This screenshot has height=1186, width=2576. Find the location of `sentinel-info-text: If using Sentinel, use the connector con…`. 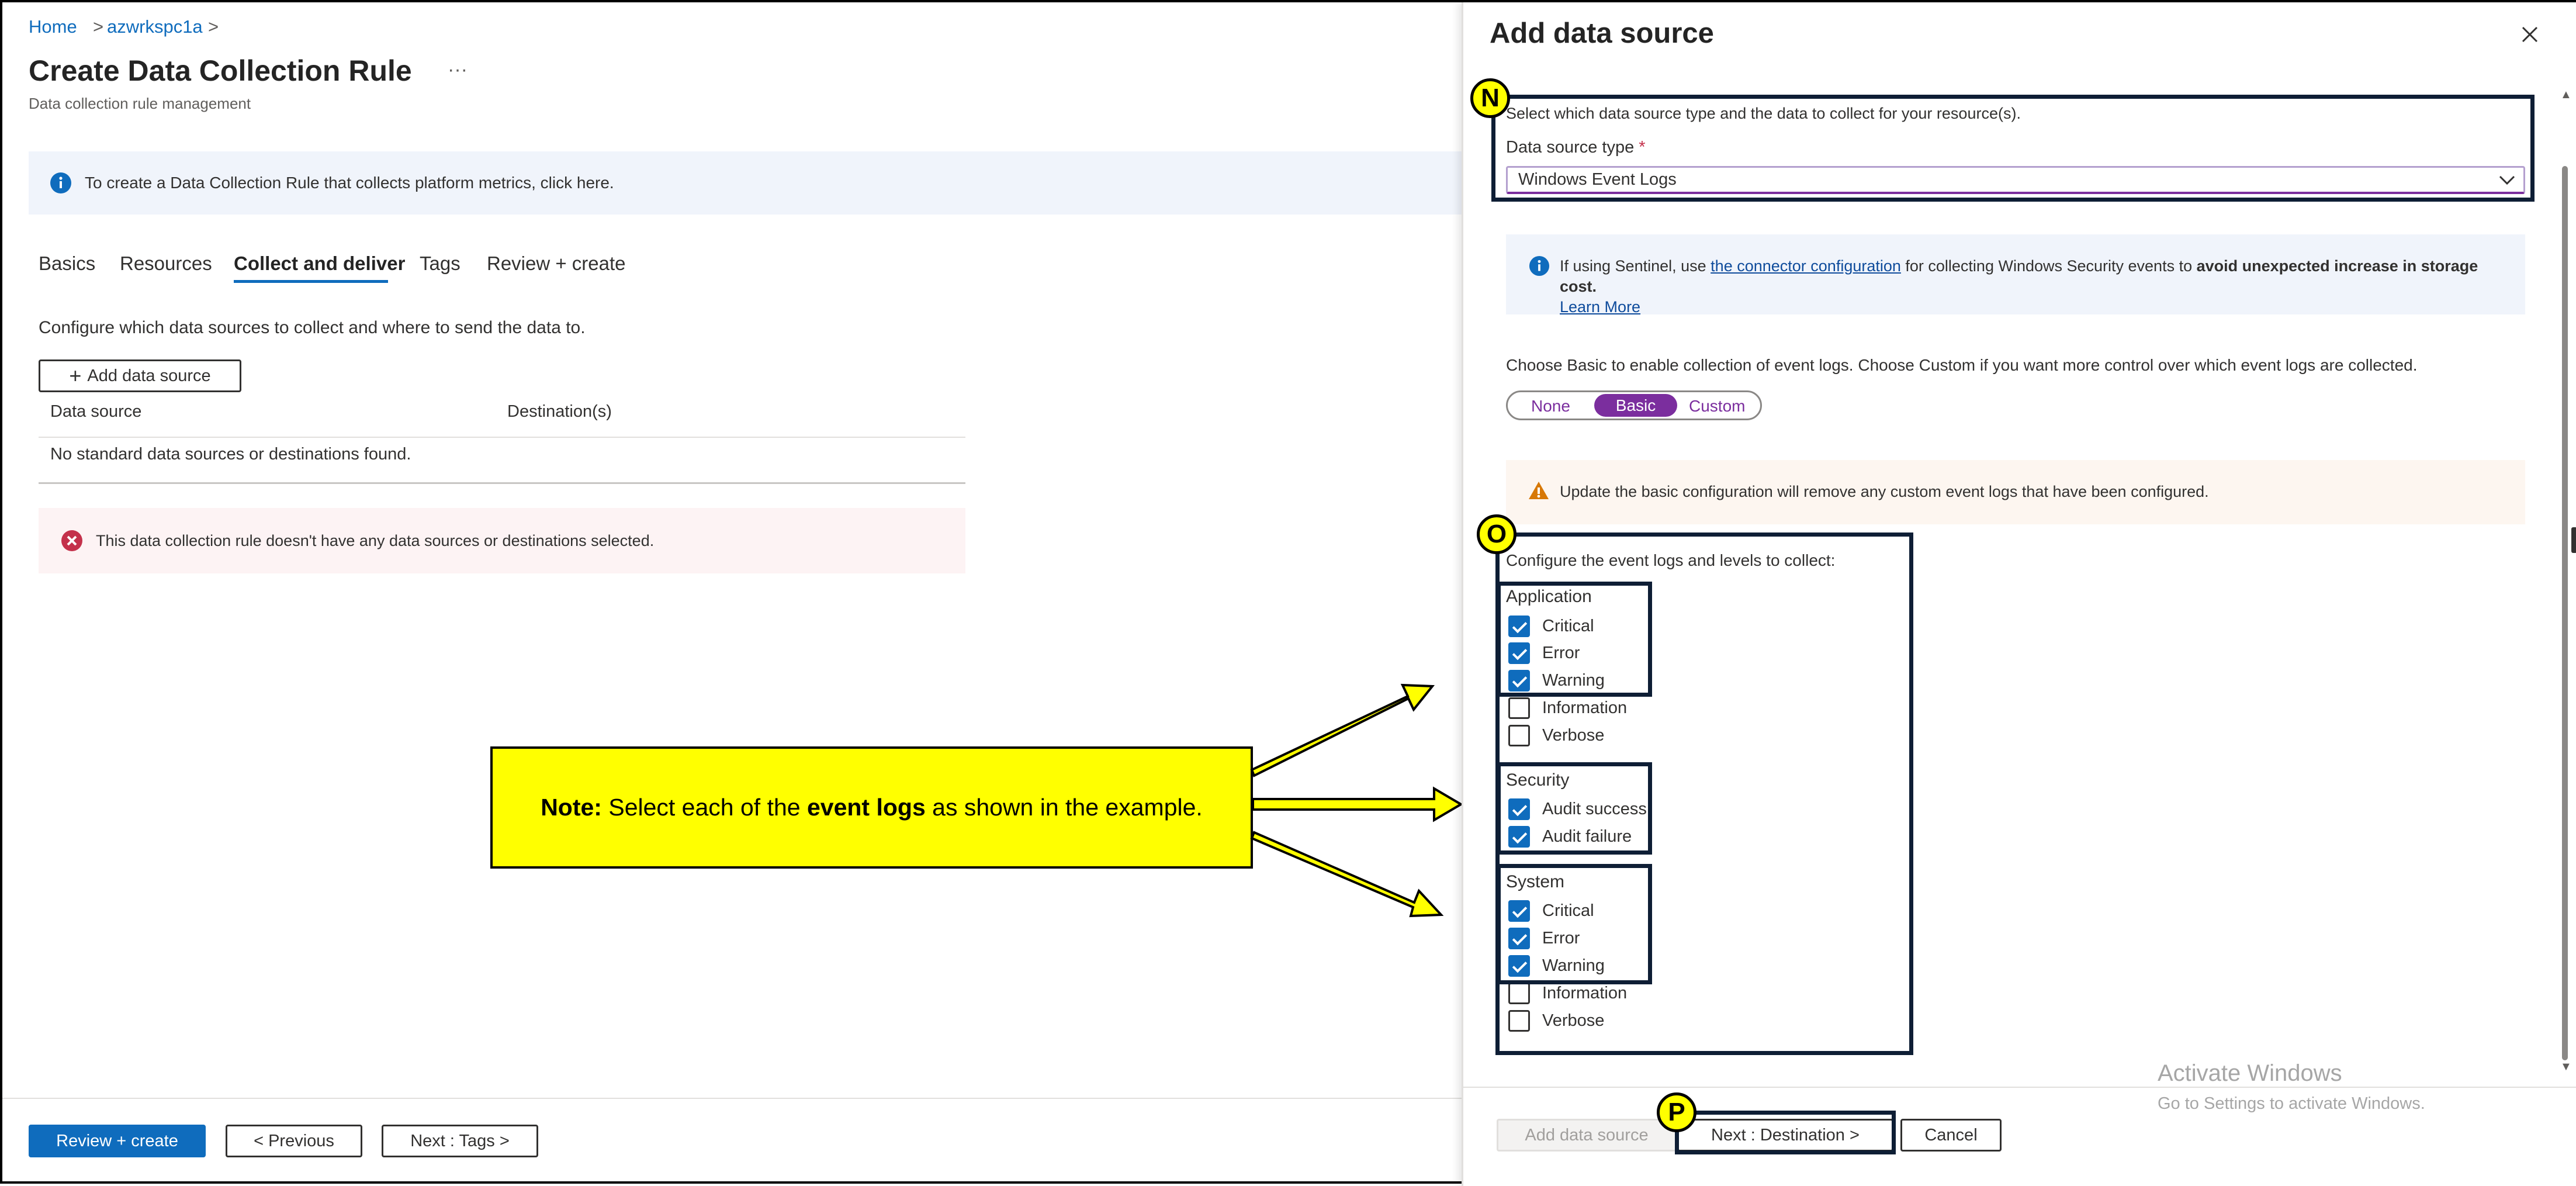

sentinel-info-text: If using Sentinel, use the connector con… is located at coordinates (2039, 287).